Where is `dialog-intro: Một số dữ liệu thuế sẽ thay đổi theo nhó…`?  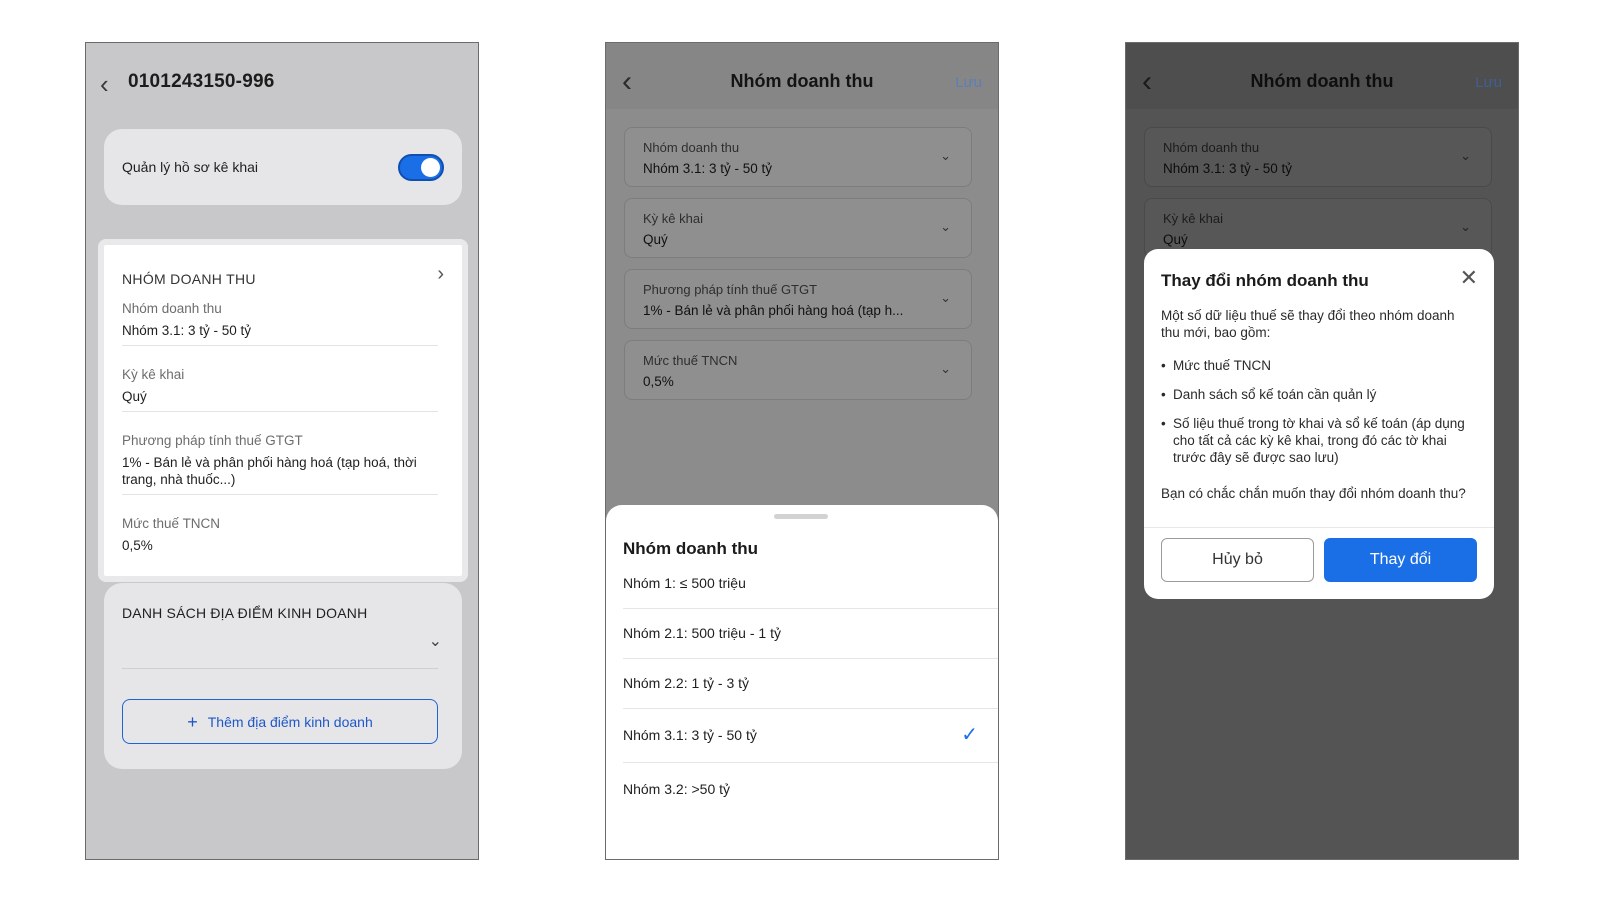
dialog-intro: Một số dữ liệu thuế sẽ thay đổi theo nhó… is located at coordinates (1308, 324).